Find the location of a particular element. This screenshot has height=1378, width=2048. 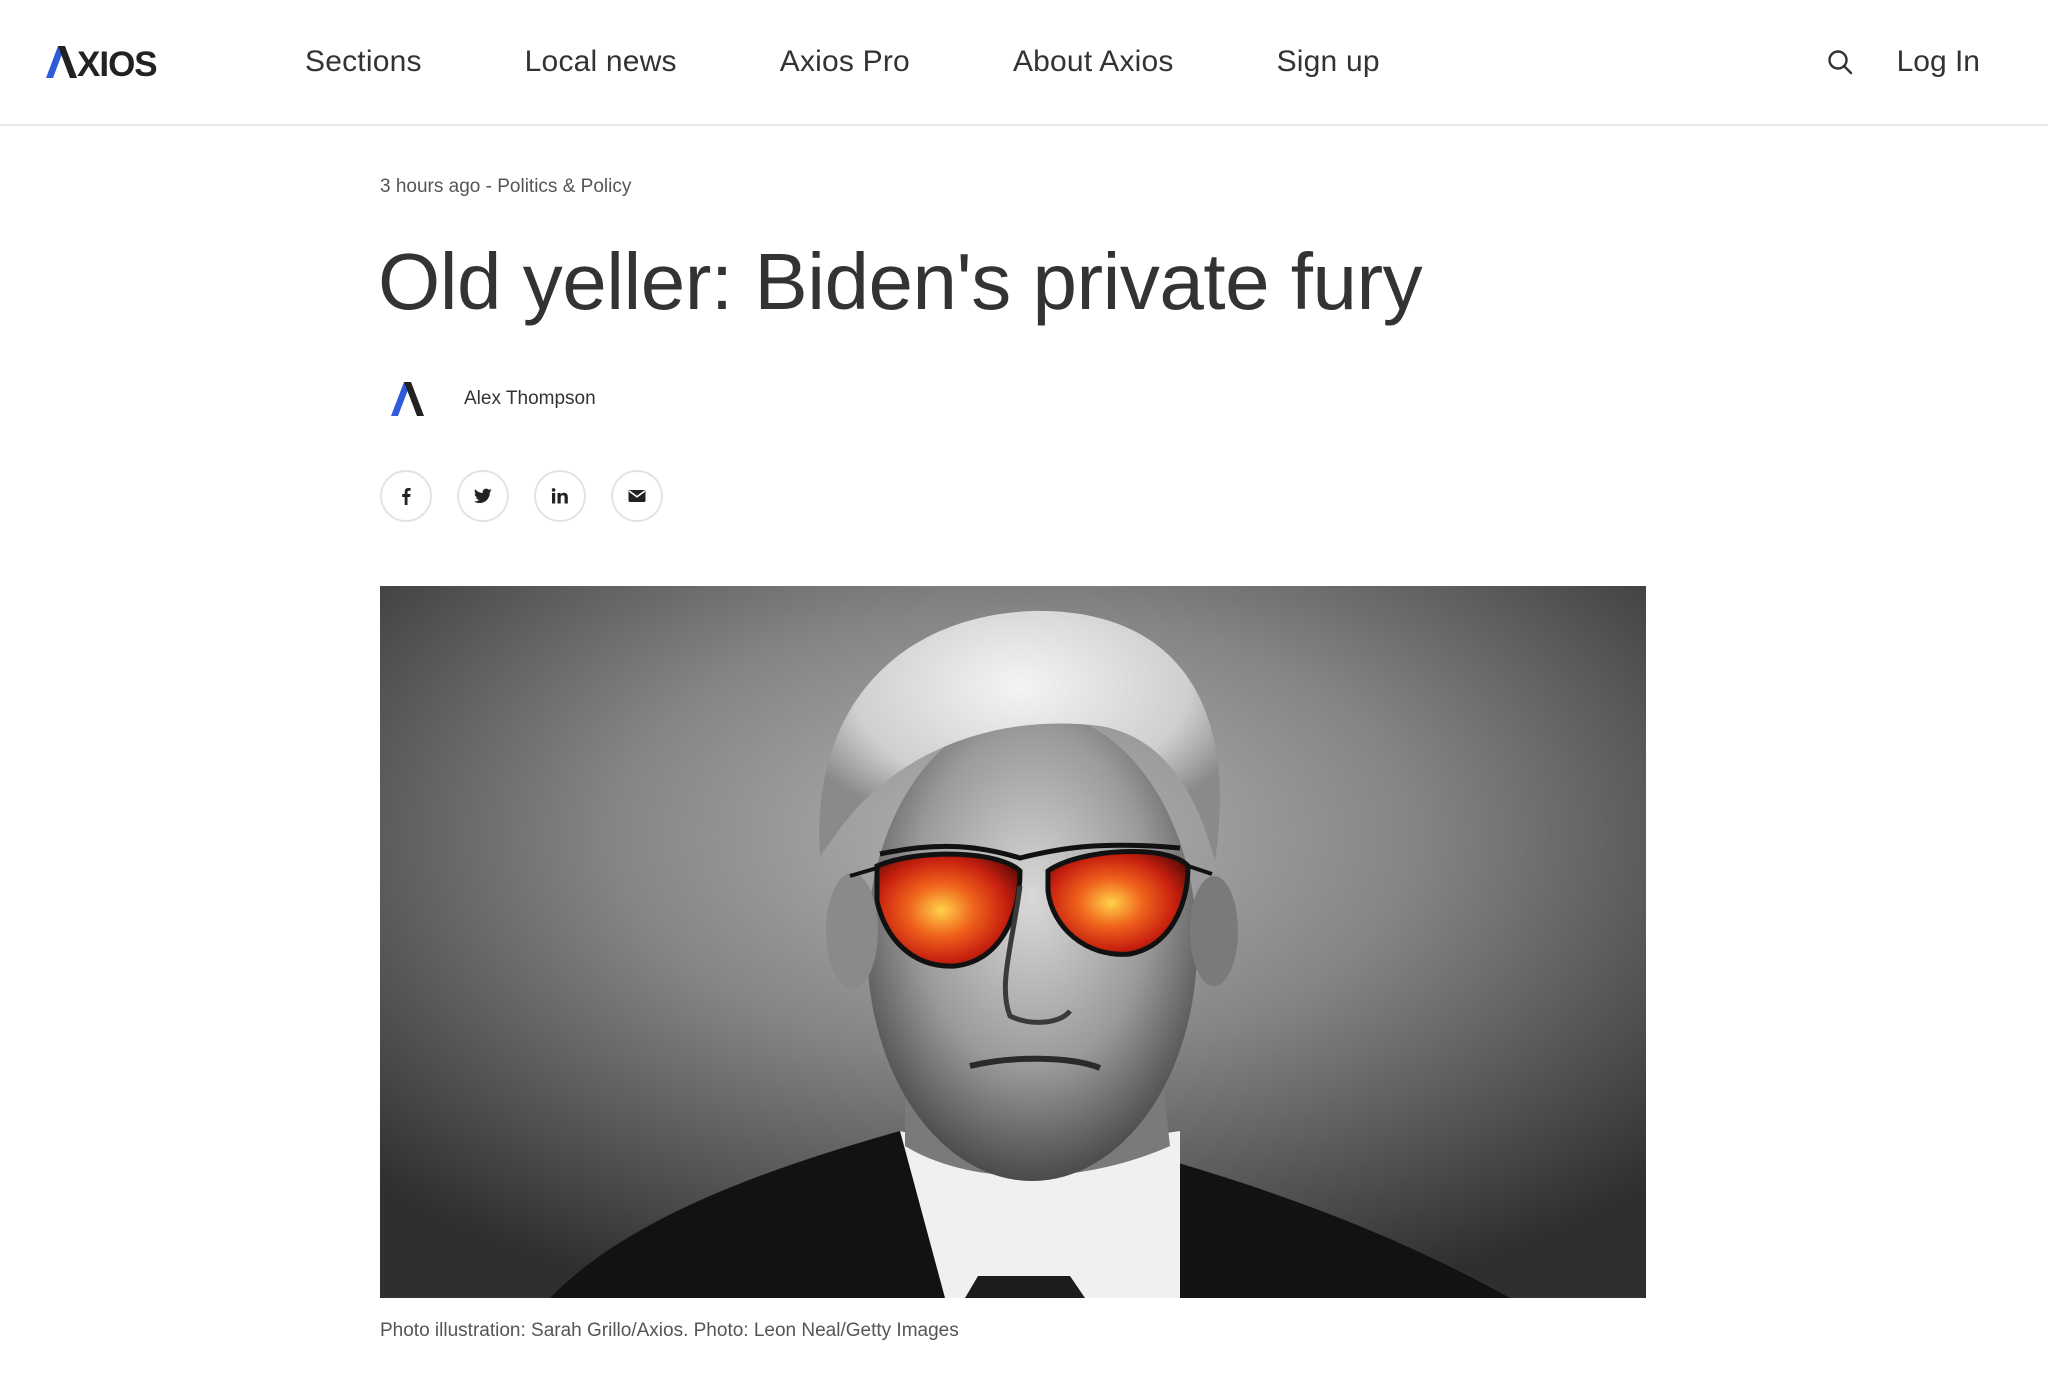

article-timestamp: 3 hours ago is located at coordinates (430, 186).